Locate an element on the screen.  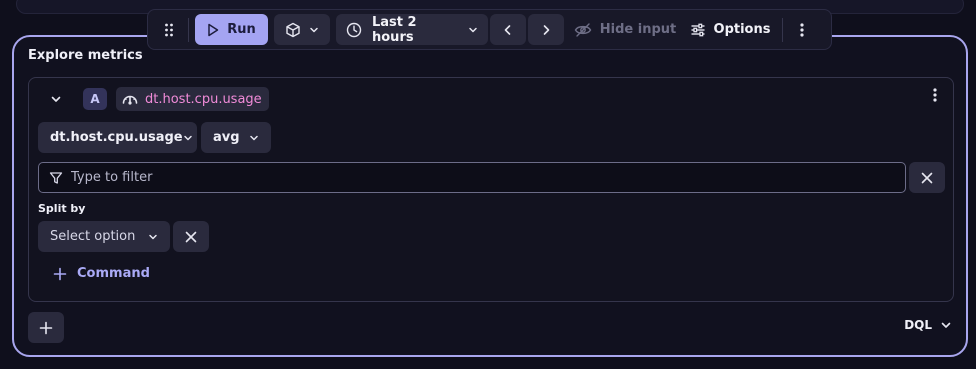
split-by-label: Split by is located at coordinates (62, 208).